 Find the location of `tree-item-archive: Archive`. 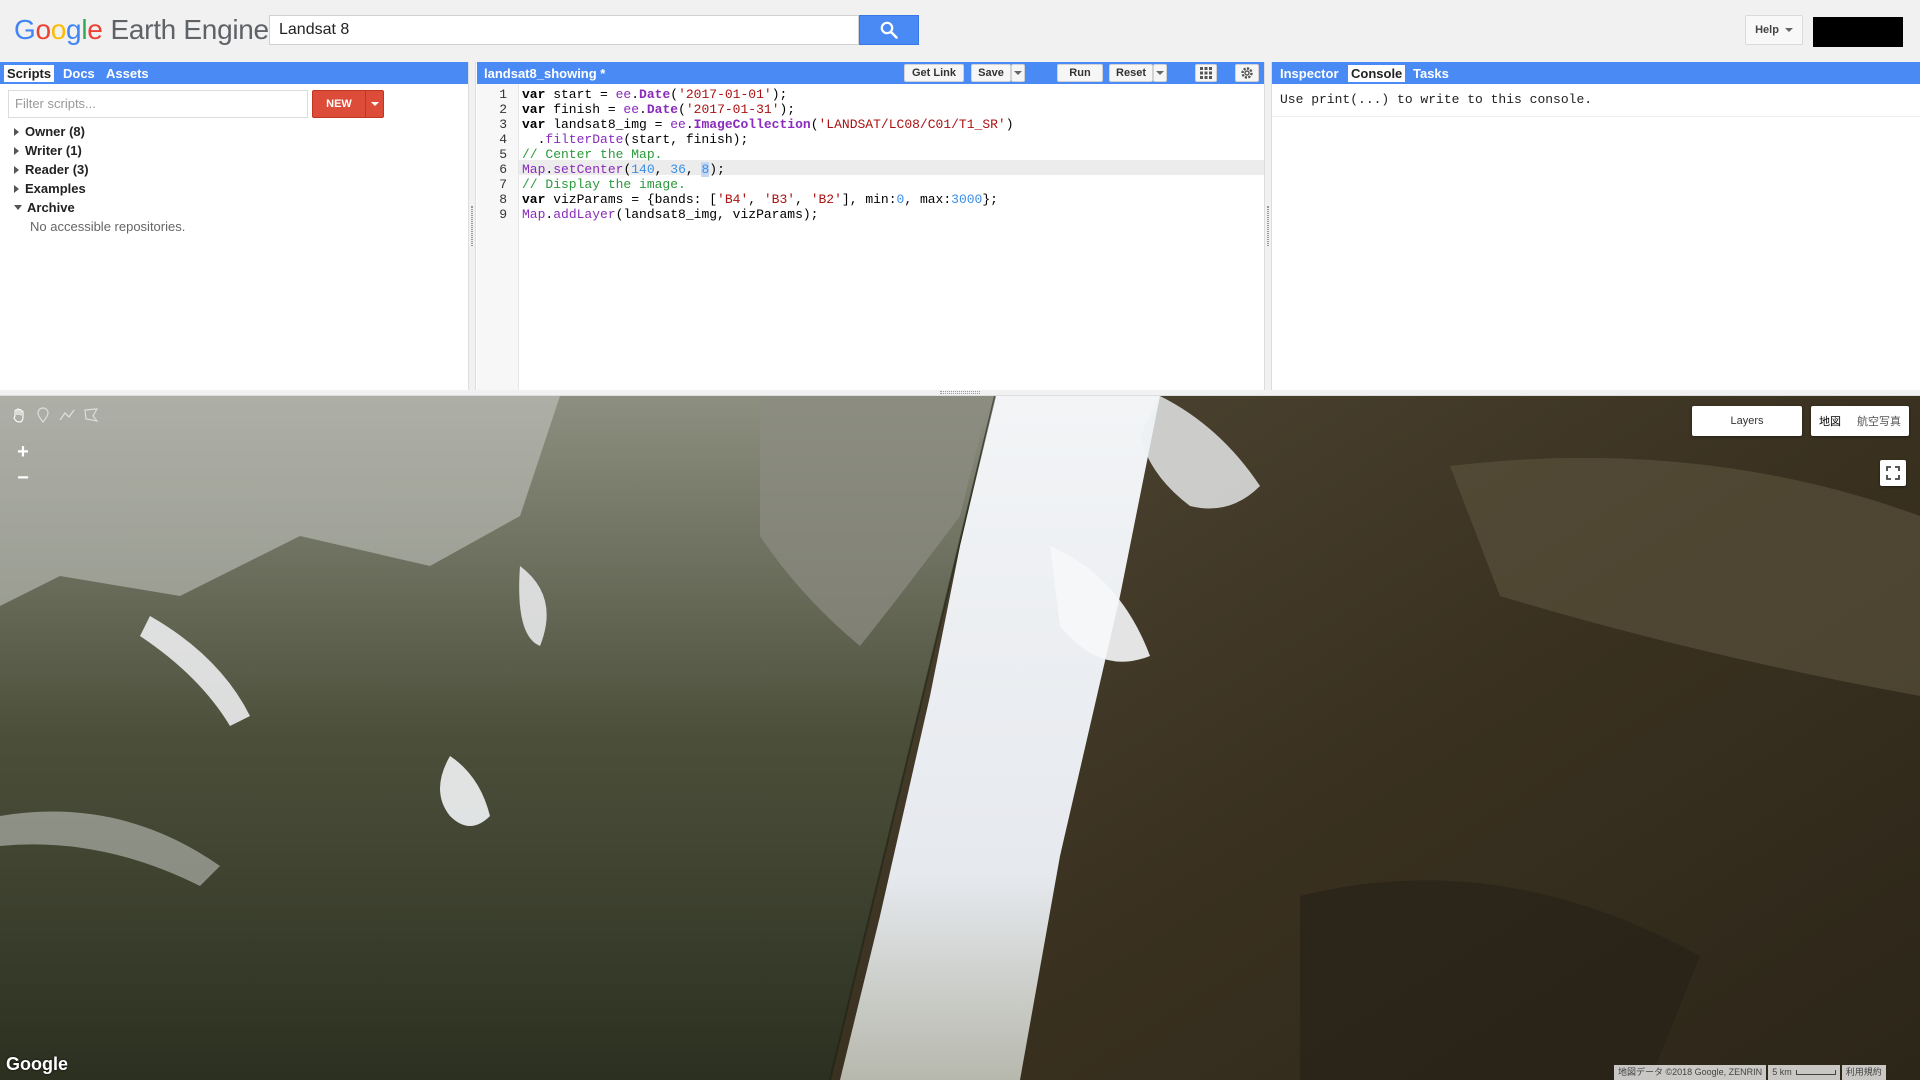

tree-item-archive: Archive is located at coordinates (99, 207).